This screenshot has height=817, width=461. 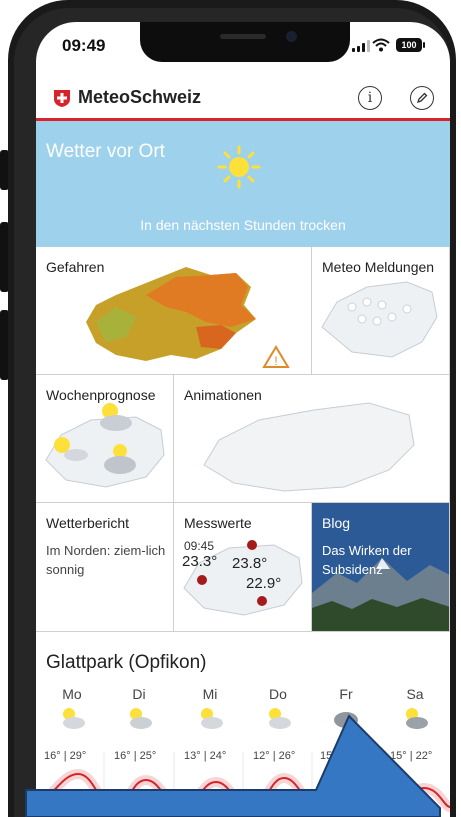 I want to click on day-name: Fr, so click(x=346, y=694).